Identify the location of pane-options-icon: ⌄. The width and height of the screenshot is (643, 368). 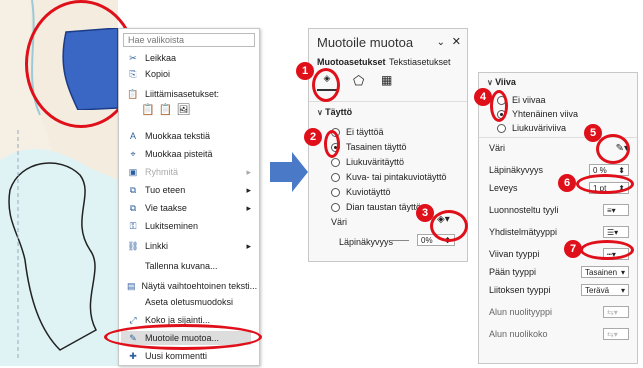
(441, 42).